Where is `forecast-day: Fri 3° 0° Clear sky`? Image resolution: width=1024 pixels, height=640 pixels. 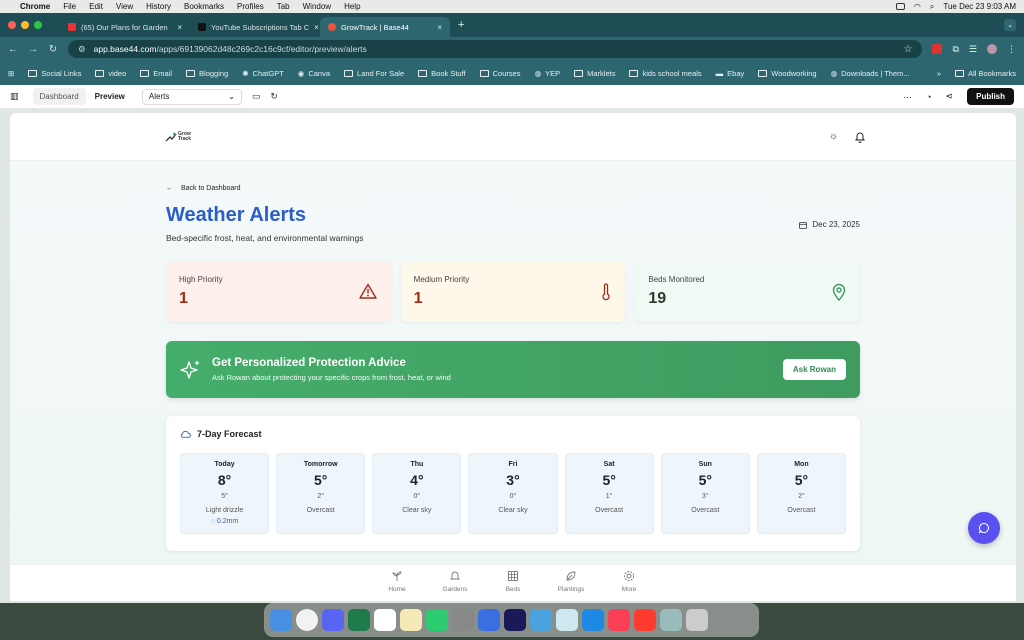
forecast-day: Fri 3° 0° Clear sky is located at coordinates (513, 493).